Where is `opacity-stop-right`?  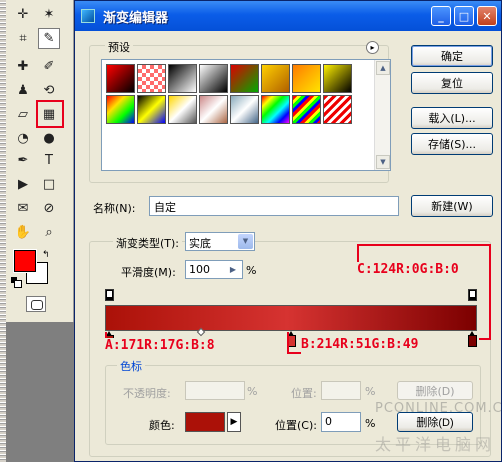
opacity-stop-right is located at coordinates (472, 295).